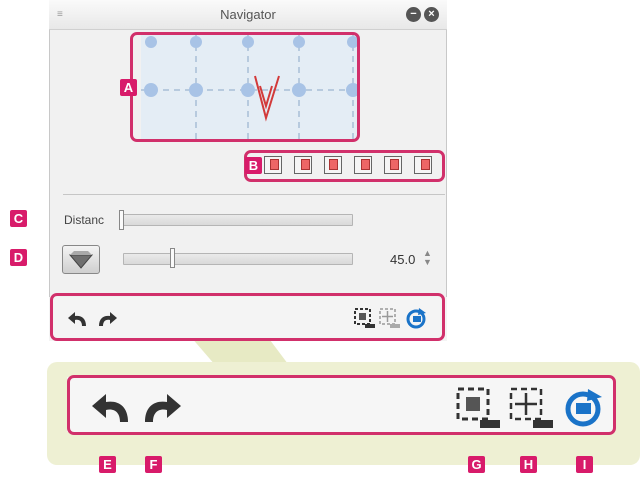  I want to click on titlebar: ≡ Navigator − ×, so click(248, 15).